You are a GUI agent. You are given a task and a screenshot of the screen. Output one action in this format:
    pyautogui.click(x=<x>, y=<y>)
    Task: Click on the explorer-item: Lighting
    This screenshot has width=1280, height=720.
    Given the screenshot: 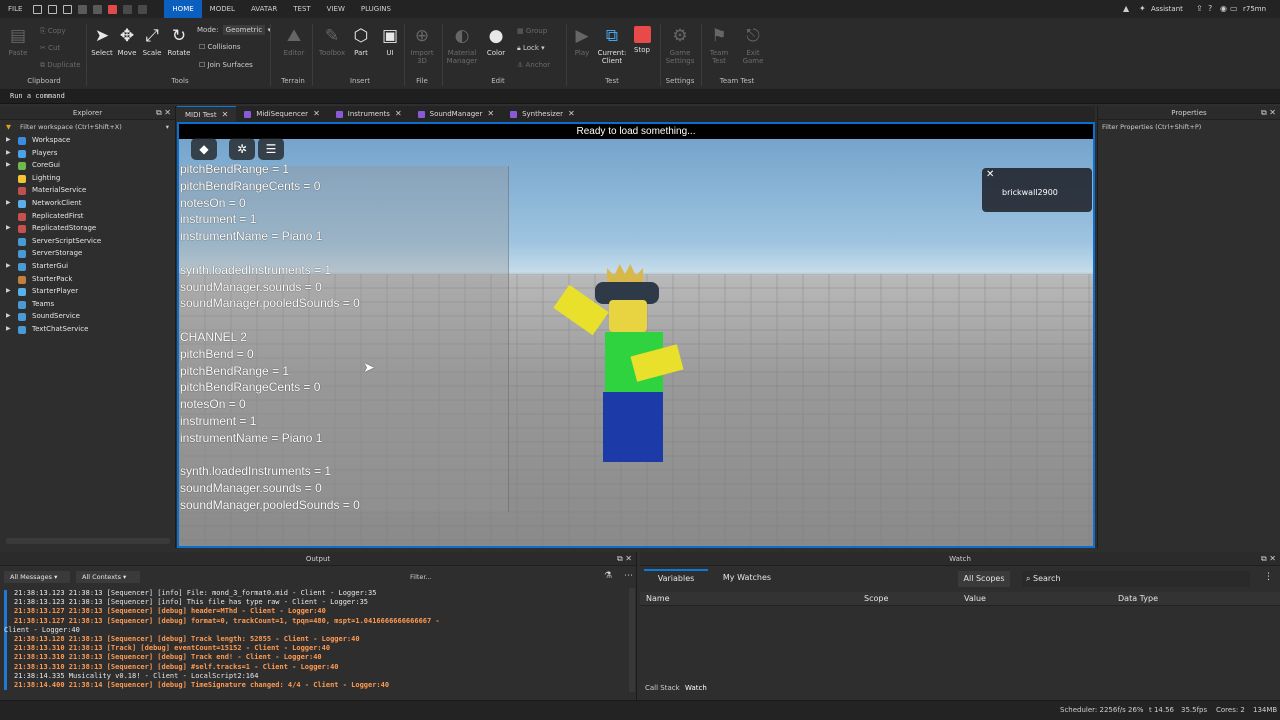 What is the action you would take?
    pyautogui.click(x=87, y=178)
    